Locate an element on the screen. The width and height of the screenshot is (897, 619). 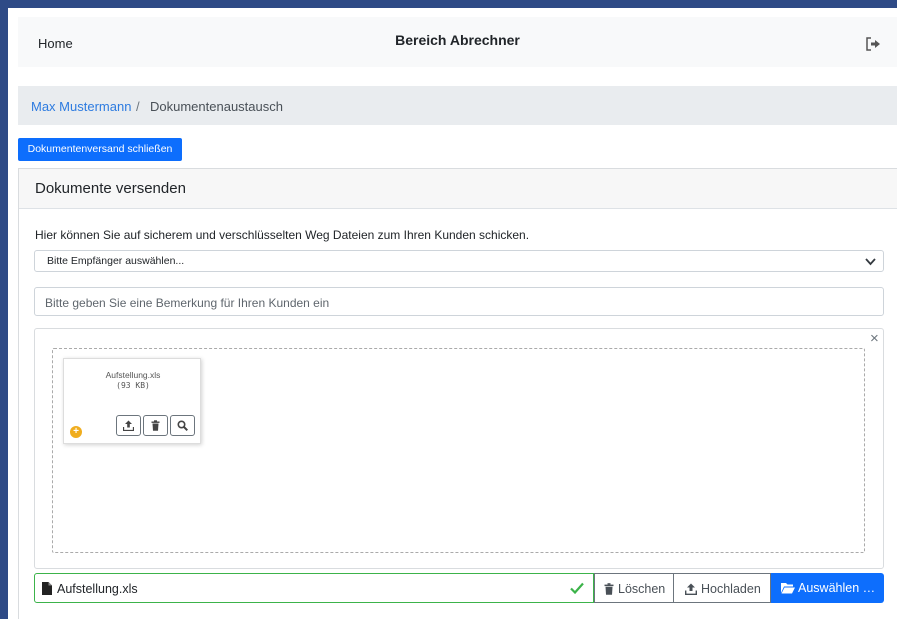
preview-delete-button is located at coordinates (155, 425).